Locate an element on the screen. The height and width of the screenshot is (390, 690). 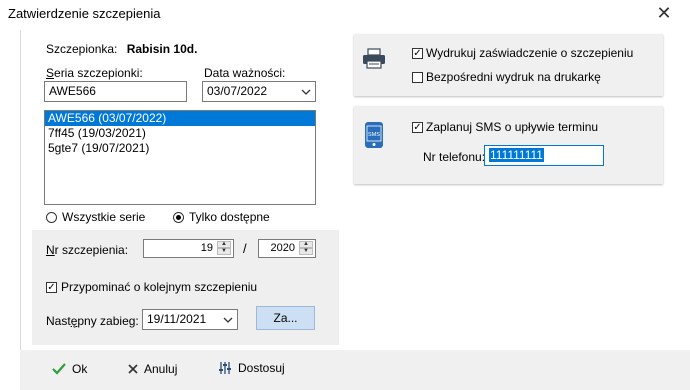
vaccine-name: Rabisin 10d. is located at coordinates (162, 49).